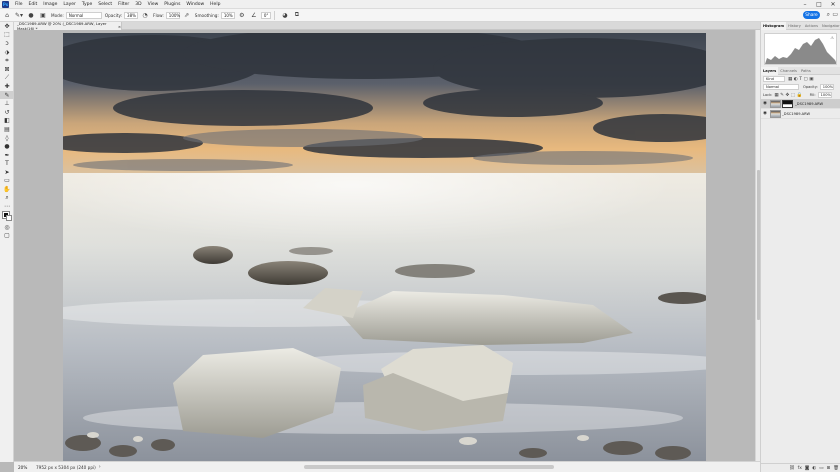 The height and width of the screenshot is (472, 840). What do you see at coordinates (811, 26) in the screenshot?
I see `tab-actions: Actions` at bounding box center [811, 26].